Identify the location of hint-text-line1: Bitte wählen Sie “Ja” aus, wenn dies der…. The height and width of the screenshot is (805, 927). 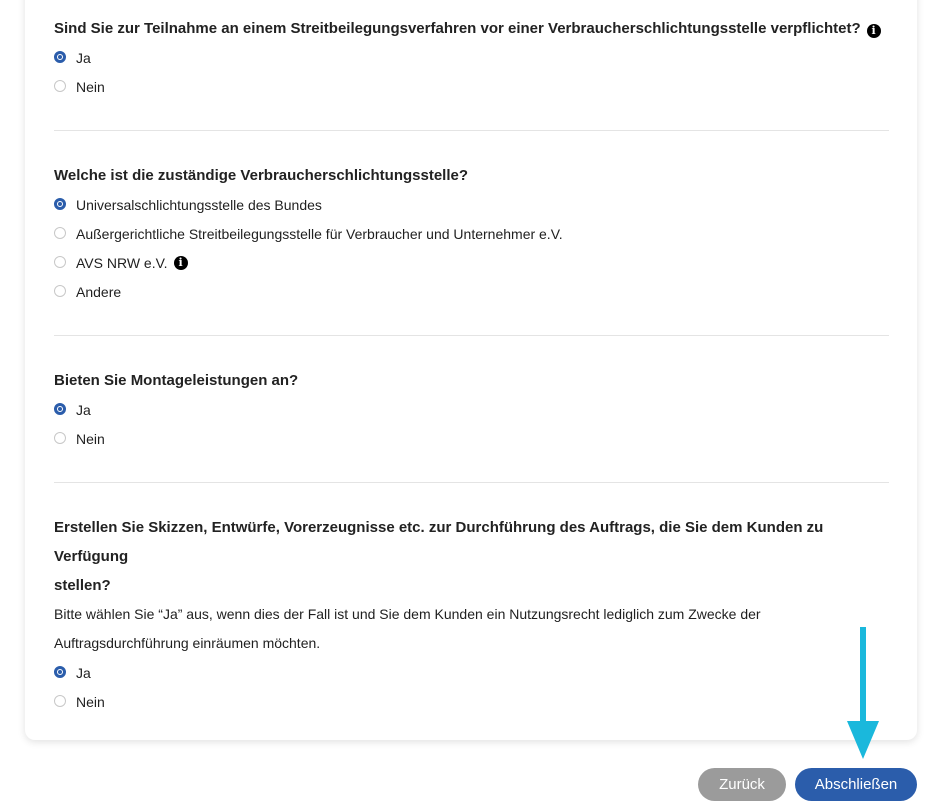
(407, 614).